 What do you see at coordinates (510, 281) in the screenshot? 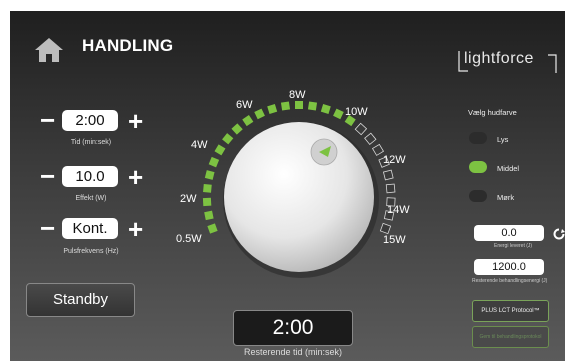
I see `energy-remaining-caption: Resterende behandlingsenergi (J)` at bounding box center [510, 281].